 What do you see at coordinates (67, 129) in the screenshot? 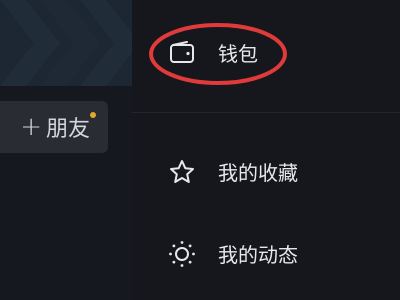
I see `add-friend-label: 朋友` at bounding box center [67, 129].